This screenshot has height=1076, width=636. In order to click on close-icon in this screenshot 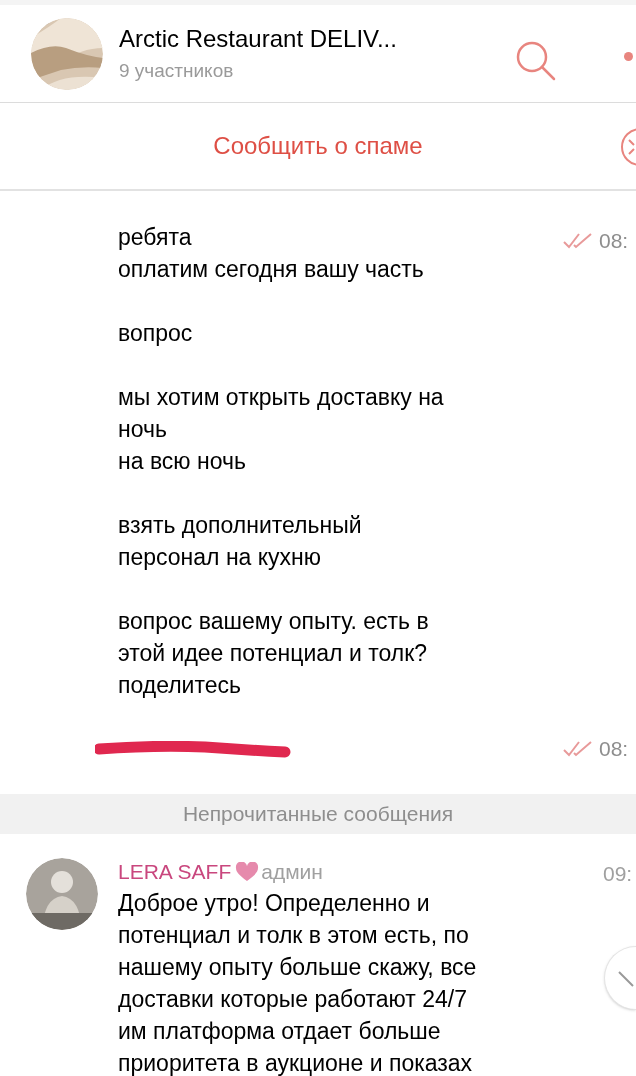, I will do `click(628, 147)`.